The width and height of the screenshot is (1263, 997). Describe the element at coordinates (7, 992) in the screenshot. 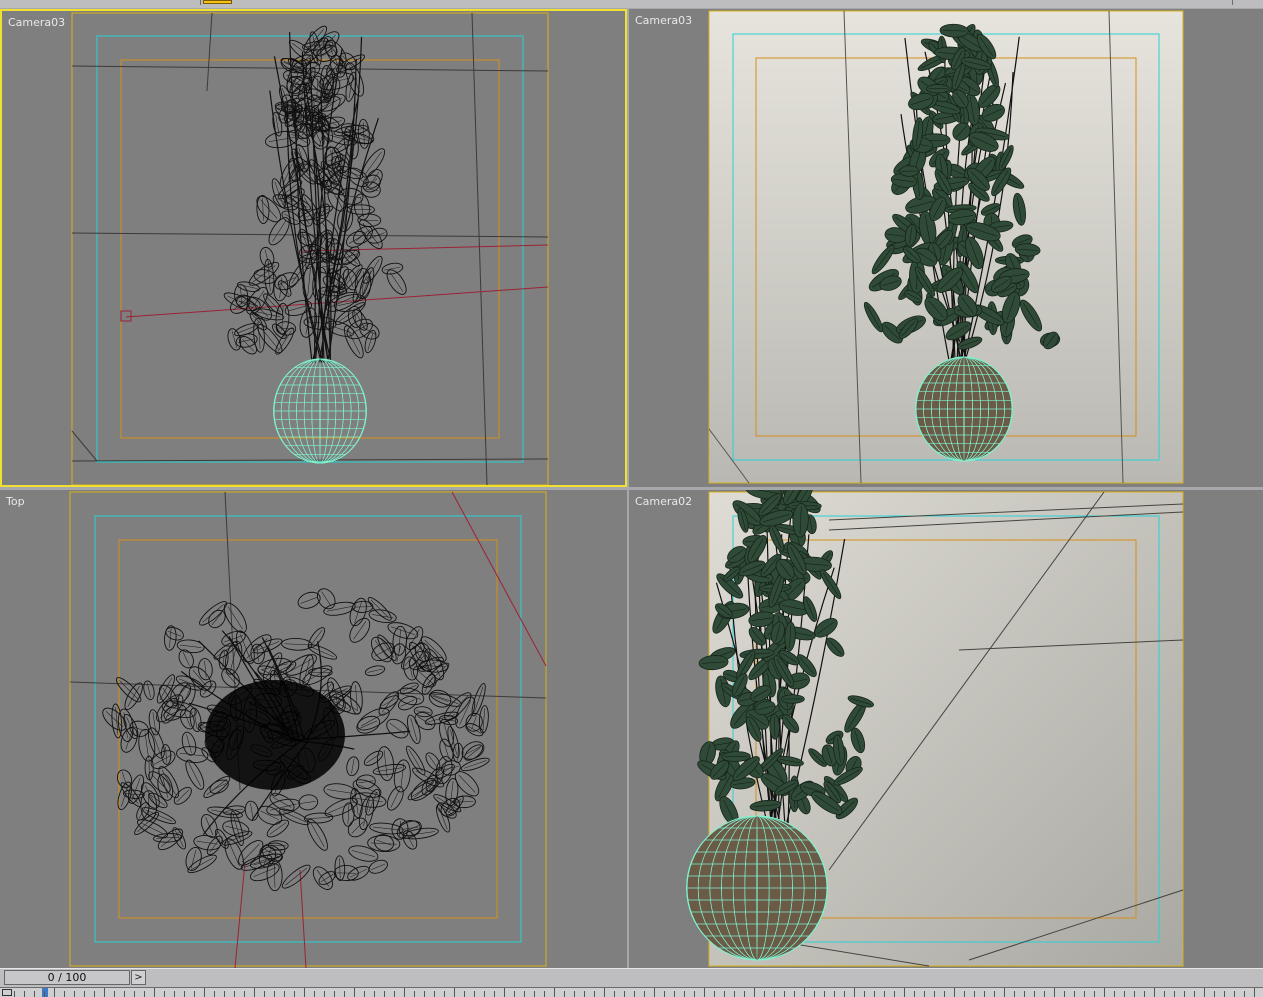

I see `key-mode-icon` at that location.